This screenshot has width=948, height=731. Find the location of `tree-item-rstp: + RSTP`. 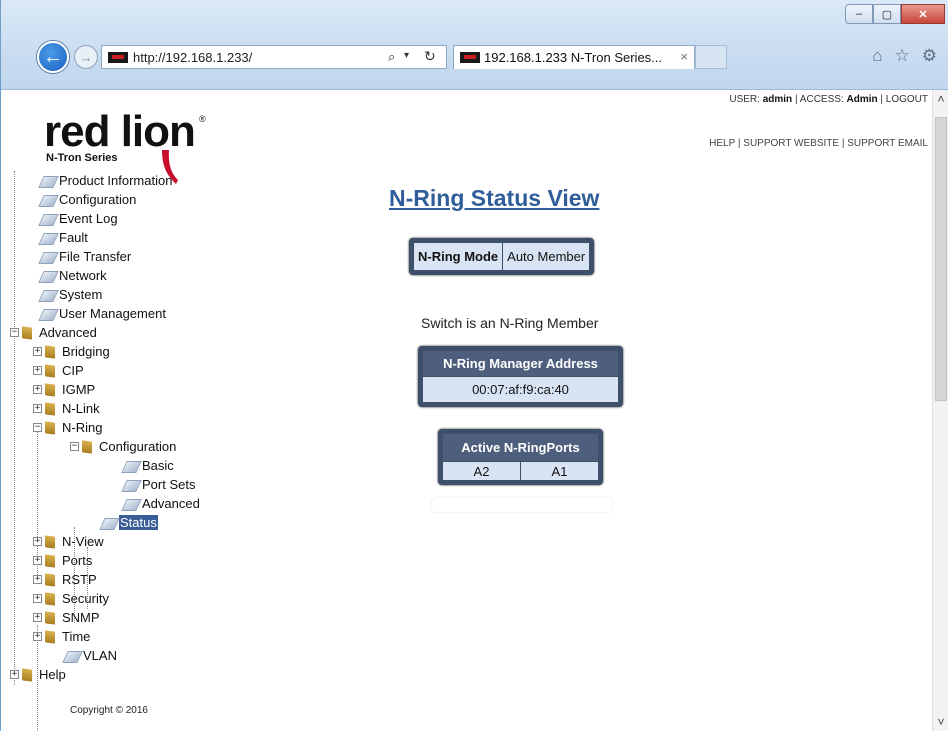

tree-item-rstp: + RSTP is located at coordinates (65, 579).